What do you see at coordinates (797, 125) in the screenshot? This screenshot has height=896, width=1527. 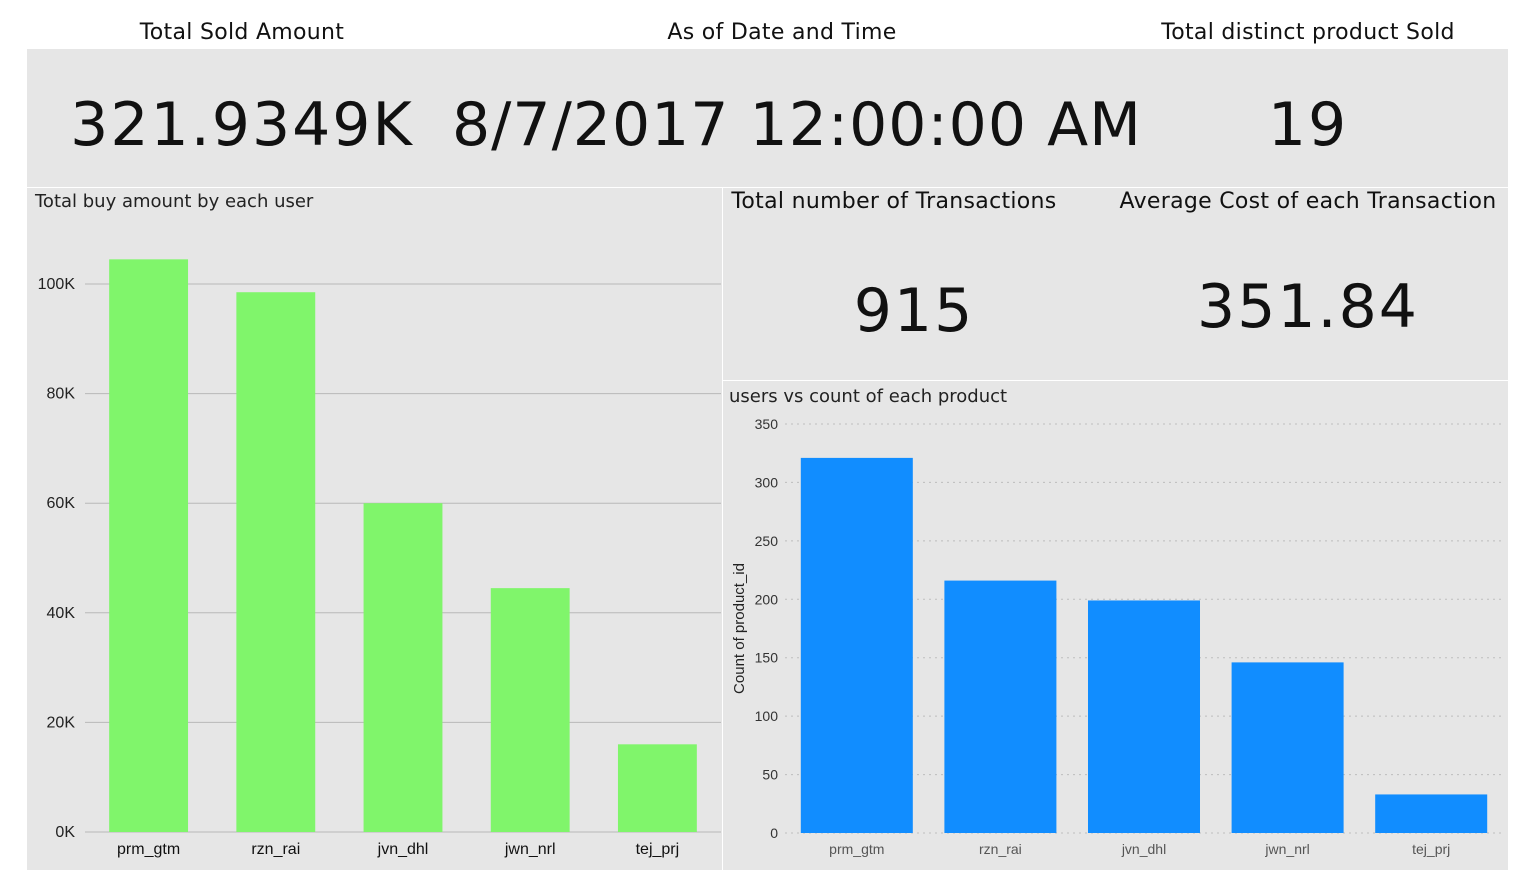 I see `as-of-value: 8/7/2017 12:00:00 AM` at bounding box center [797, 125].